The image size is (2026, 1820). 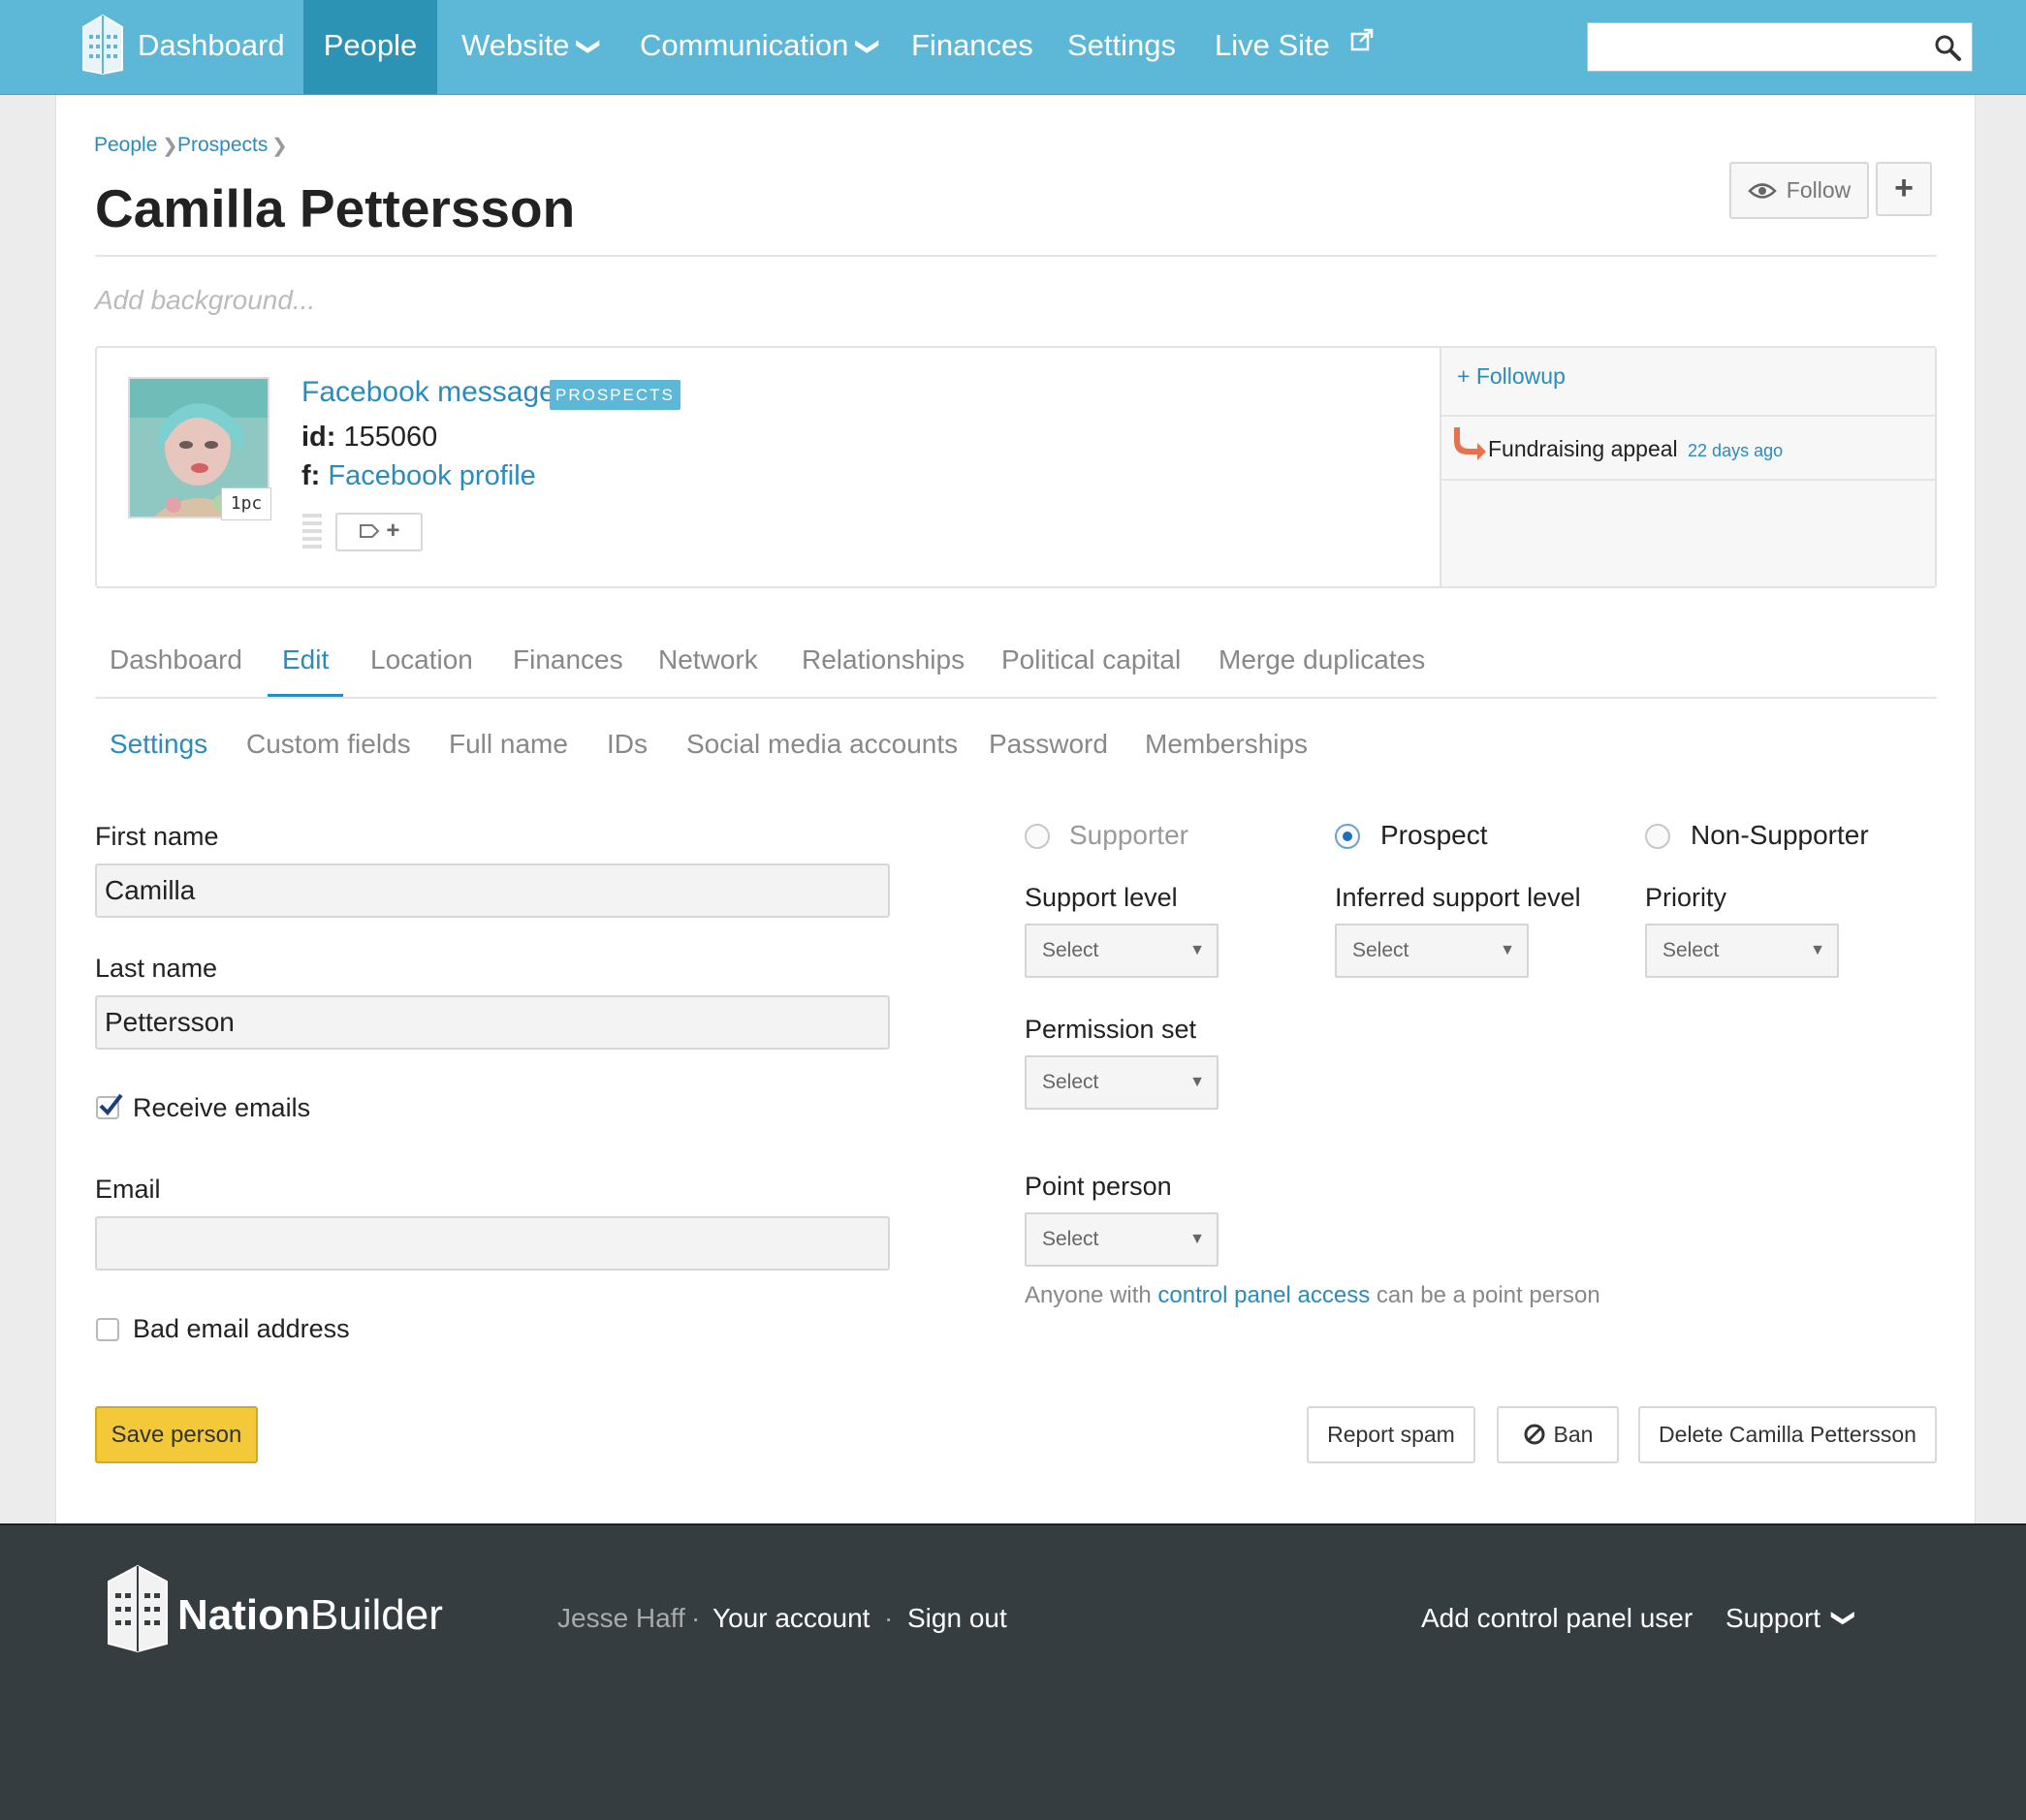 What do you see at coordinates (370, 47) in the screenshot?
I see `nav-people: People` at bounding box center [370, 47].